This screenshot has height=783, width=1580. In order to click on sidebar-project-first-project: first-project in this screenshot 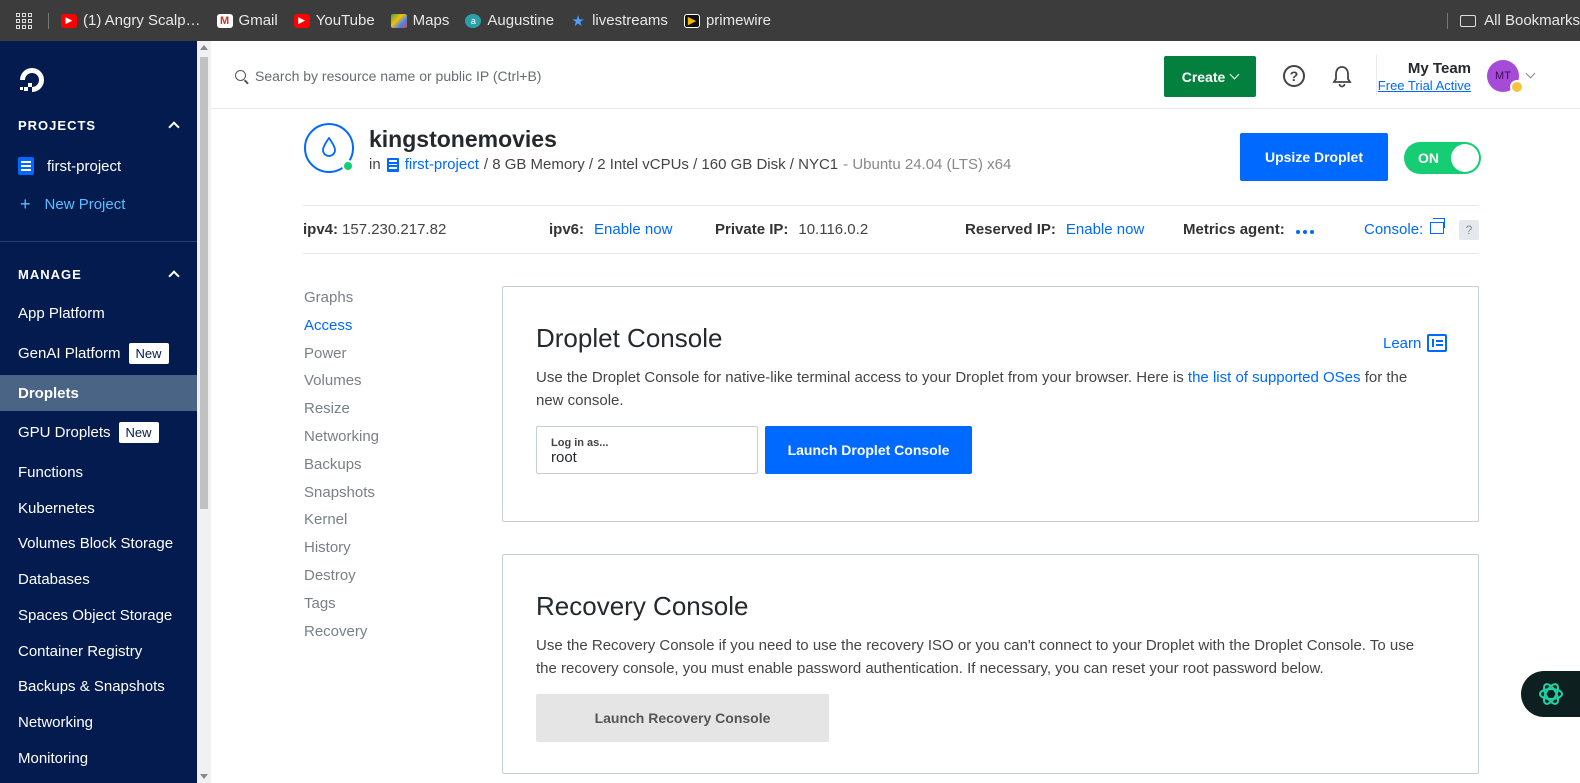, I will do `click(69, 166)`.